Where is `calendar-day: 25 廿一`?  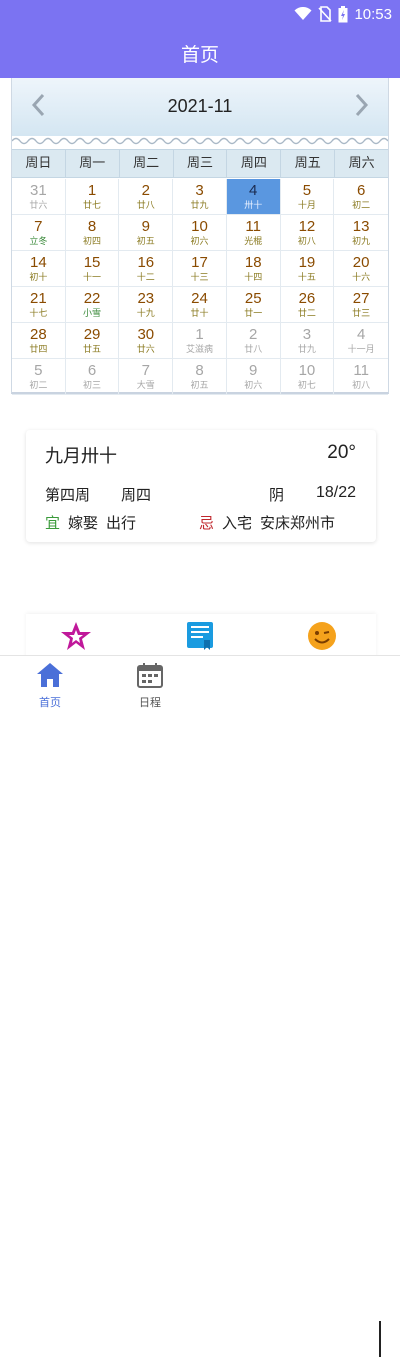 calendar-day: 25 廿一 is located at coordinates (253, 305).